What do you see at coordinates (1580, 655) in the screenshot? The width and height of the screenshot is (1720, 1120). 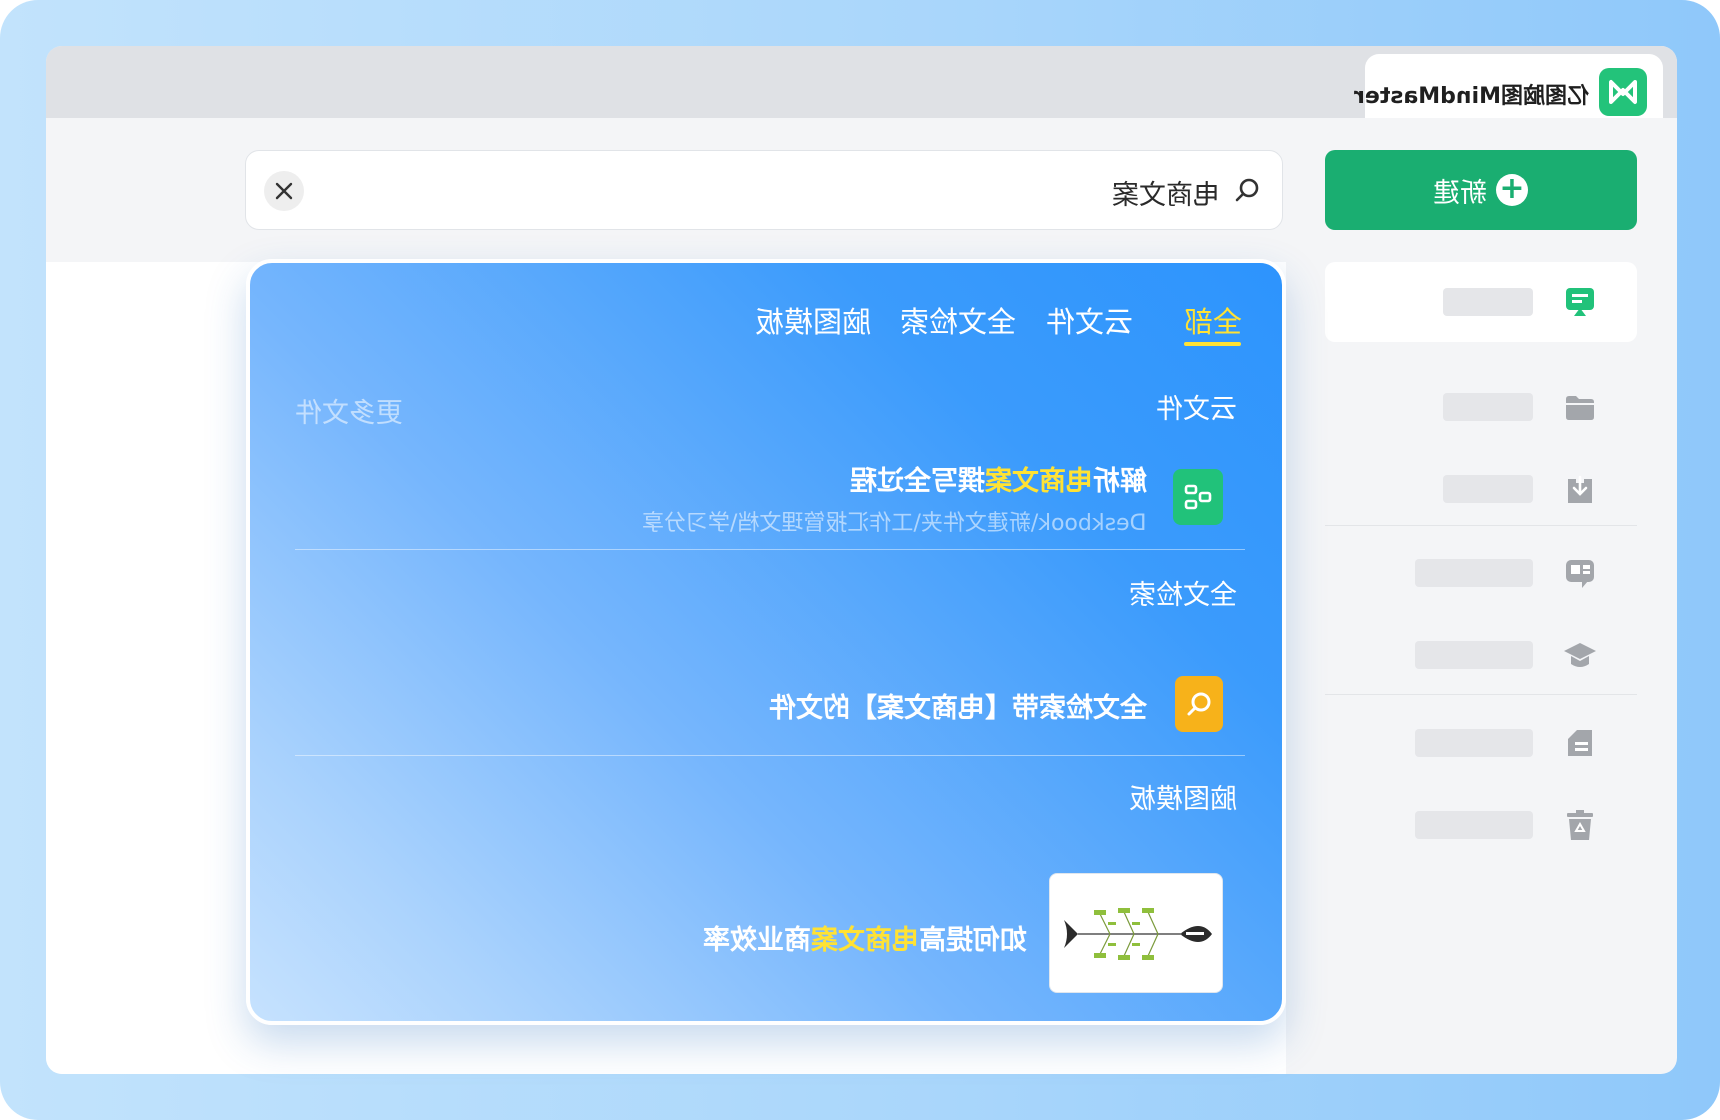 I see `graduation-cap-icon` at bounding box center [1580, 655].